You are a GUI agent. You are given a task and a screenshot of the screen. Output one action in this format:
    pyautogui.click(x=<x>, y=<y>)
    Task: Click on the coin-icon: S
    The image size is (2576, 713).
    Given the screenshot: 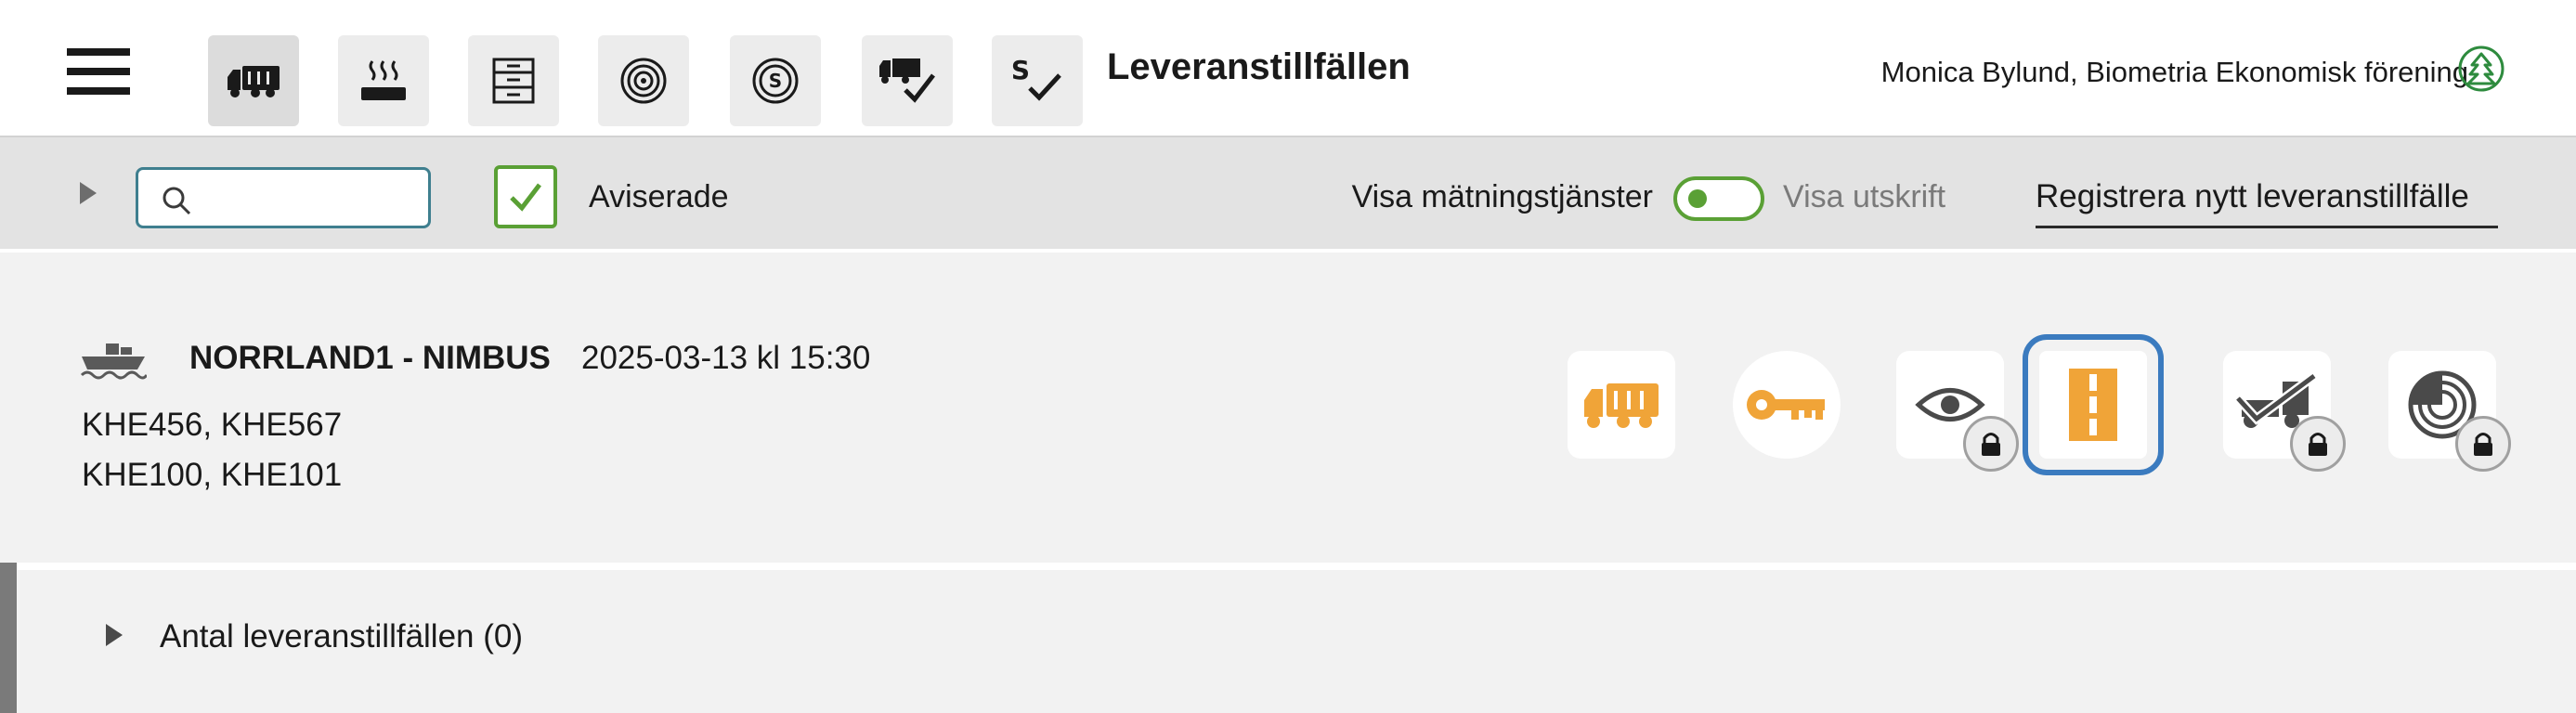 What is the action you would take?
    pyautogui.click(x=775, y=81)
    